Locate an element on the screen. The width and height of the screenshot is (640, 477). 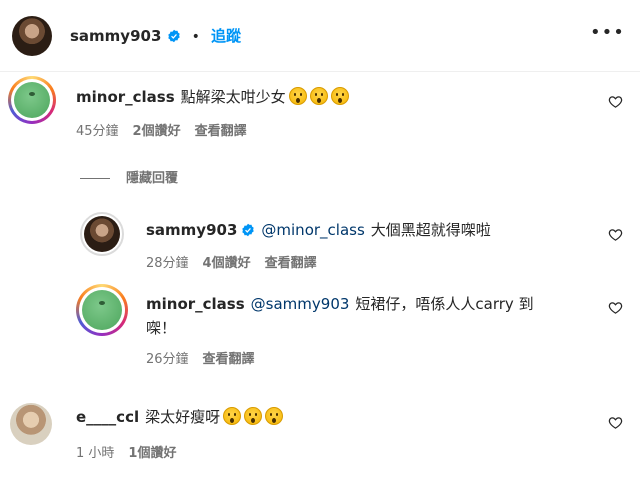
reply-likes: 4個讚好 is located at coordinates (227, 263).